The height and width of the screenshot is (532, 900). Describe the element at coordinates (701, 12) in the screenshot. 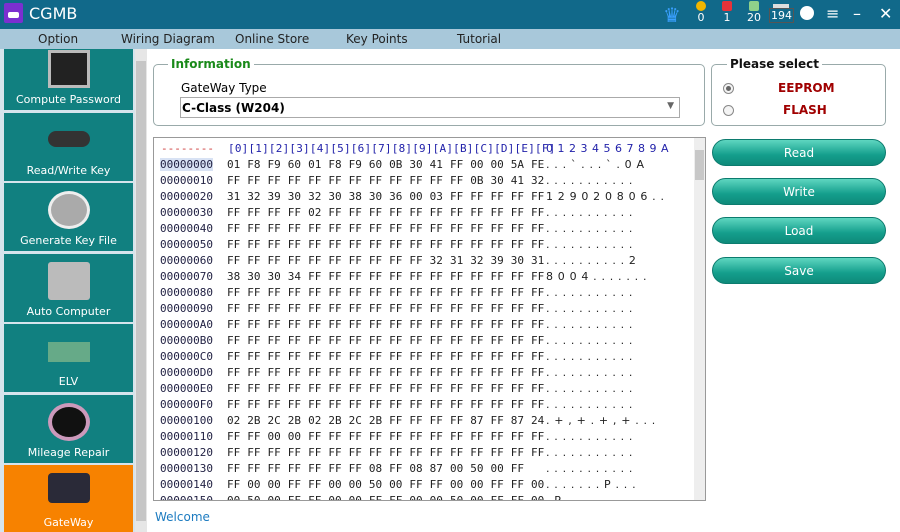

I see `coins-stat: 0` at that location.